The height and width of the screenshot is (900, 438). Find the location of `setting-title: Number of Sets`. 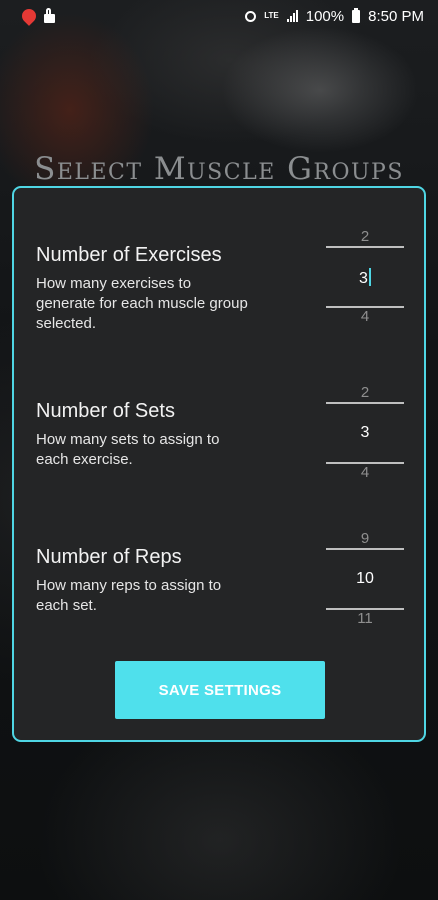

setting-title: Number of Sets is located at coordinates (105, 411).